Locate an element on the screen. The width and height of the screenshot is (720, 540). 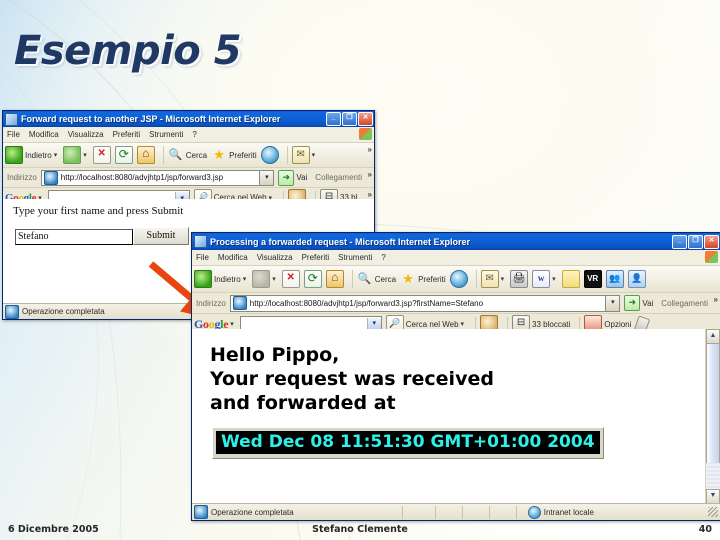
greeting-line-1: Hello Pippo, is located at coordinates (275, 355).